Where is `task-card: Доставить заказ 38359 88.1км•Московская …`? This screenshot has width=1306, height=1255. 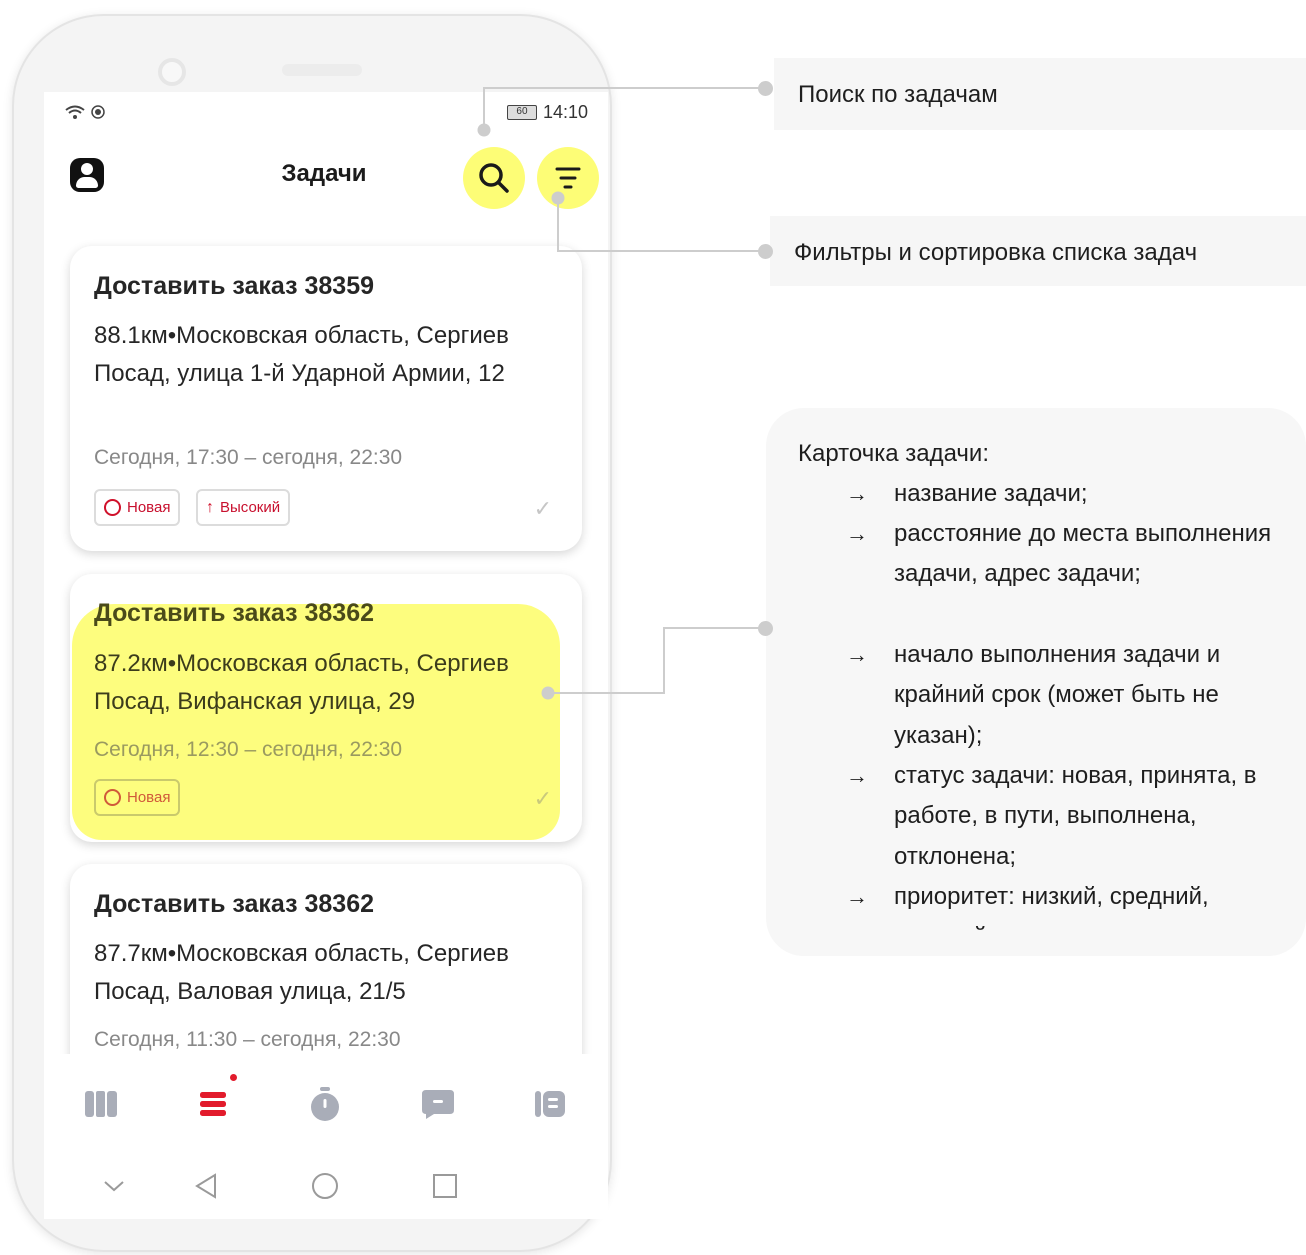
task-card: Доставить заказ 38359 88.1км•Московская … is located at coordinates (326, 398).